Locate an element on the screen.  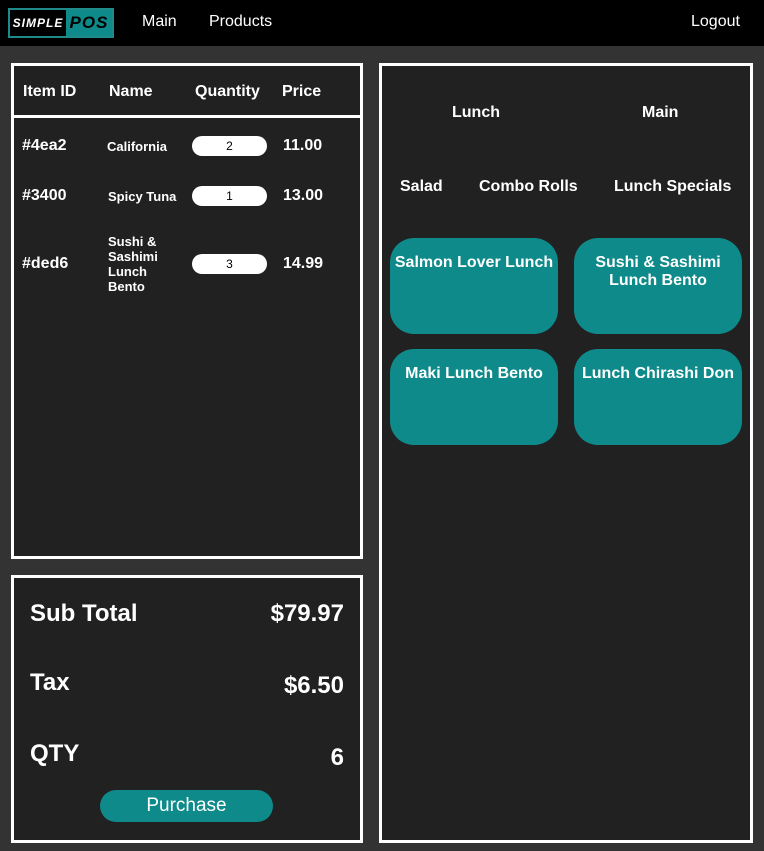
cart-row-price: 13.00 is located at coordinates (303, 195).